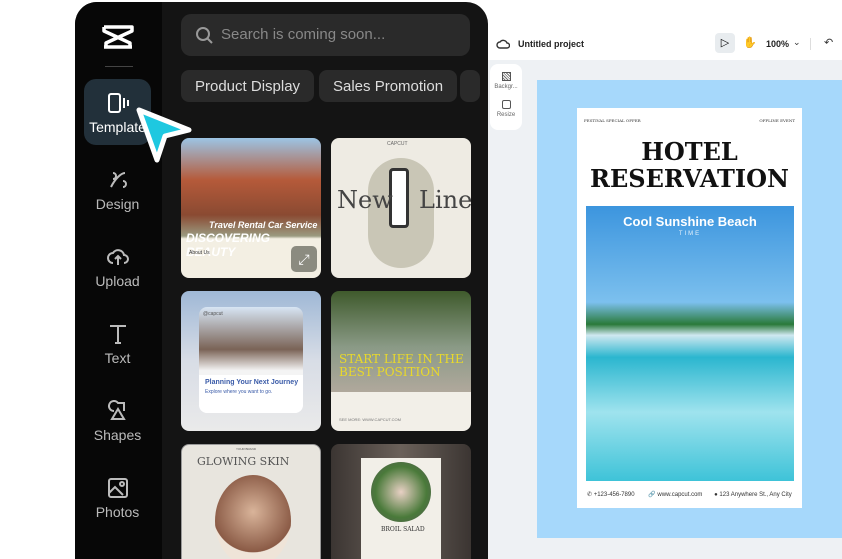 This screenshot has width=842, height=559. I want to click on resize-icon, so click(506, 104).